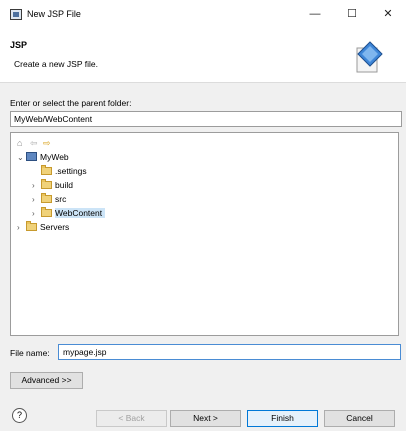  Describe the element at coordinates (31, 156) in the screenshot. I see `project-icon` at that location.